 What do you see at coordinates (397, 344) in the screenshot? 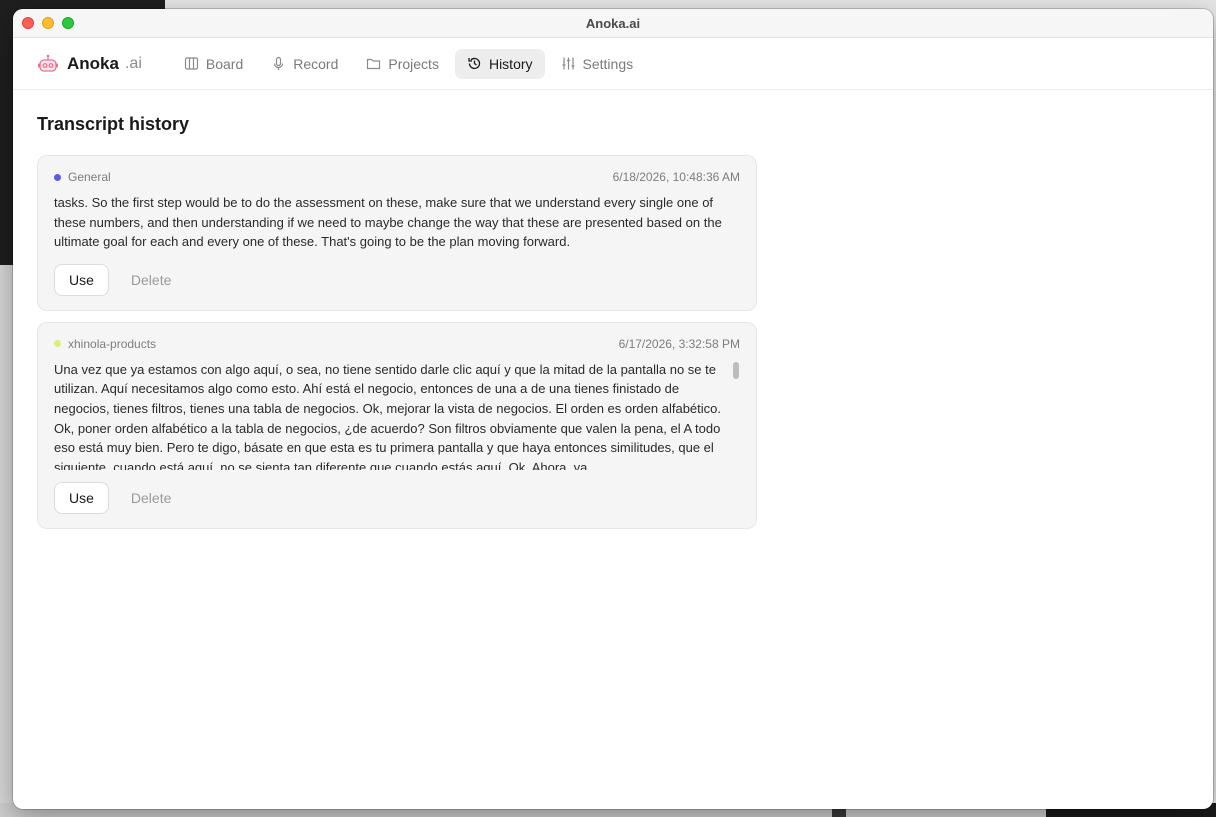
I see `card-header: xhinola-products 6/17/2026, 3:32:58 PM` at bounding box center [397, 344].